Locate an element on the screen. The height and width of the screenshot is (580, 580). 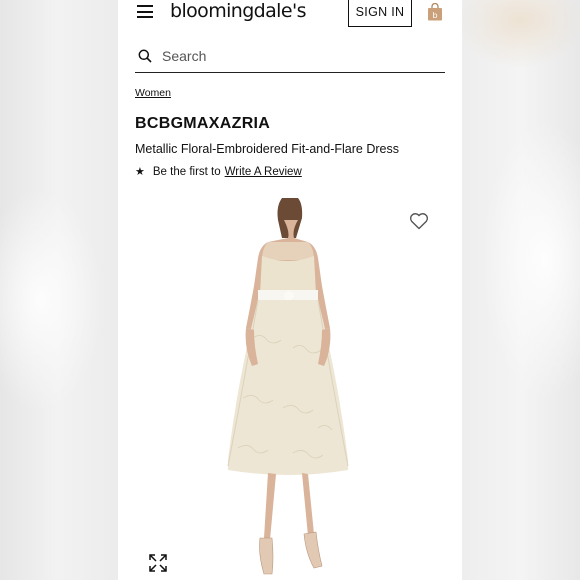
review-prompt: ★ Be the first to Write A Review is located at coordinates (218, 172).